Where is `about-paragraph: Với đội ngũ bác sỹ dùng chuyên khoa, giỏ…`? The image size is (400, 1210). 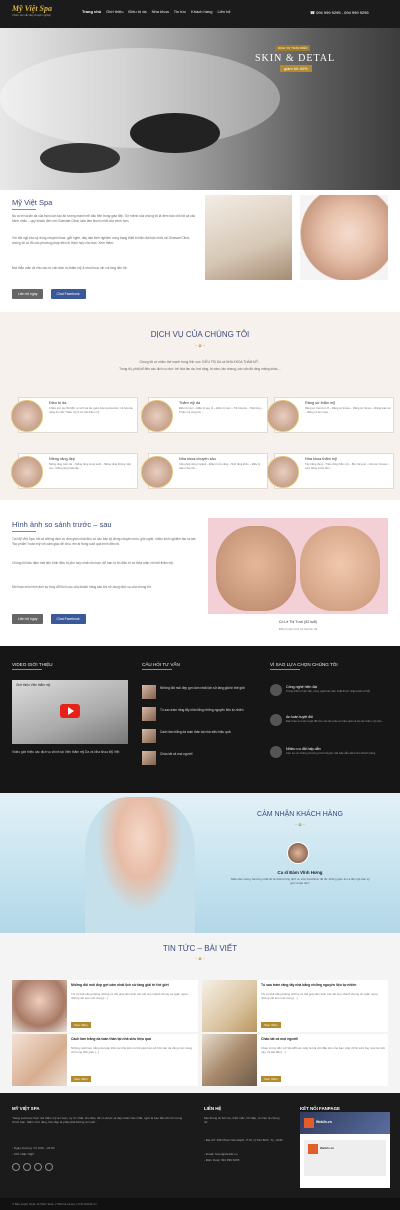 about-paragraph: Với đội ngũ bác sỹ dùng chuyên khoa, giỏ… is located at coordinates (101, 240).